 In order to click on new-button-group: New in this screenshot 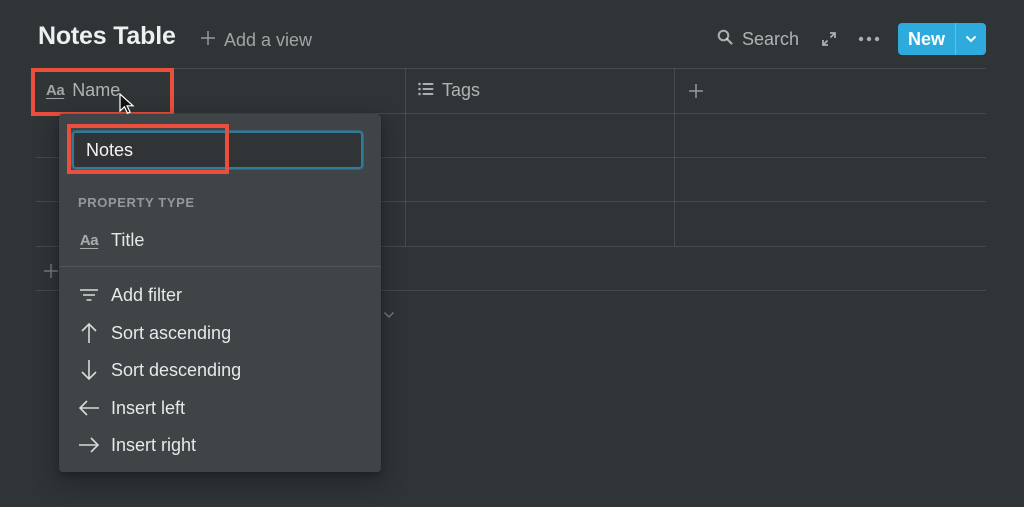, I will do `click(941, 39)`.